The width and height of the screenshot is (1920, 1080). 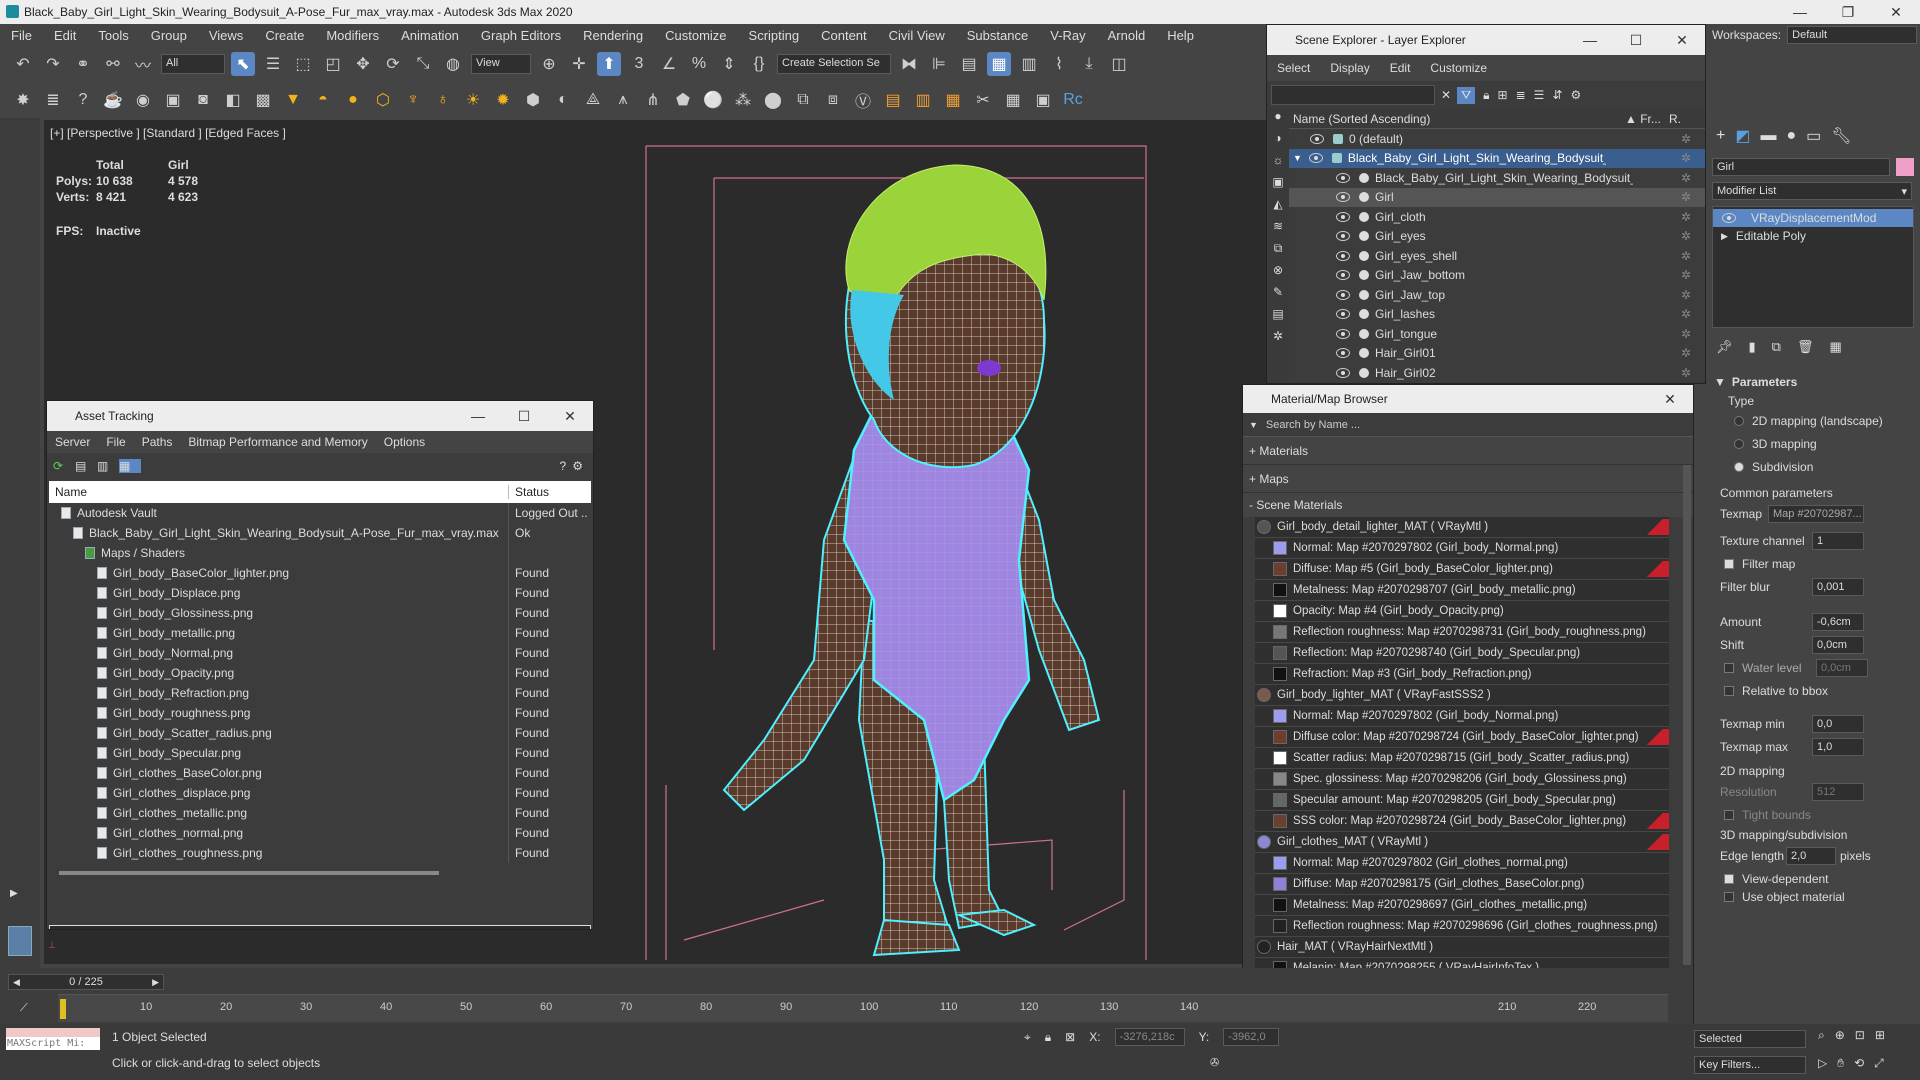 What do you see at coordinates (1838, 746) in the screenshot?
I see `texmap-max-spinner: 1,0` at bounding box center [1838, 746].